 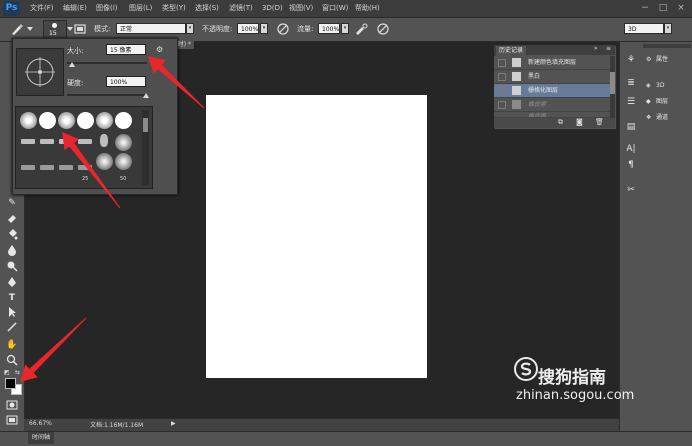 What do you see at coordinates (53, 349) in the screenshot?
I see `arrow-to-color-swatch` at bounding box center [53, 349].